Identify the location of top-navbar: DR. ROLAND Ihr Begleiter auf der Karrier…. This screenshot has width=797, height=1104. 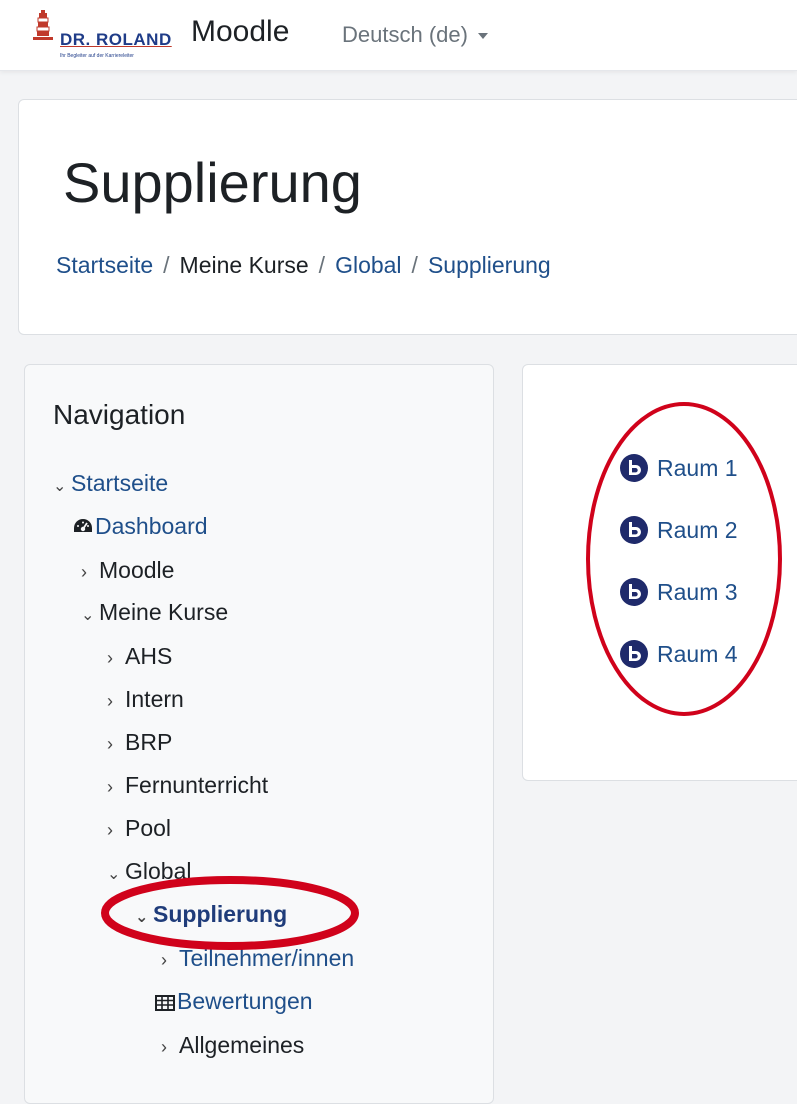
(398, 35).